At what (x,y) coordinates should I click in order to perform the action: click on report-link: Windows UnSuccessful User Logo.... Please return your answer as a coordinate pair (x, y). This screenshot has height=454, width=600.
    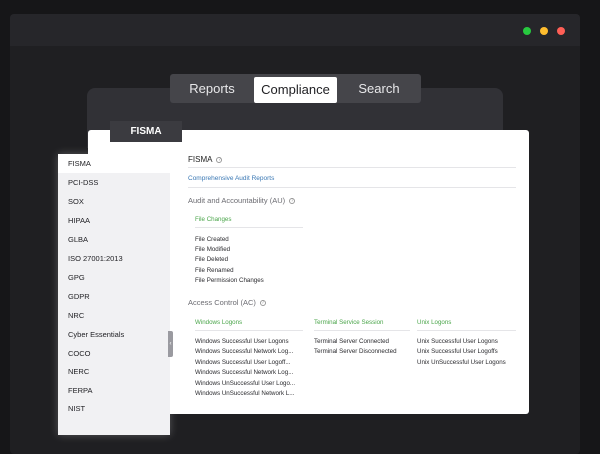
    Looking at the image, I should click on (245, 383).